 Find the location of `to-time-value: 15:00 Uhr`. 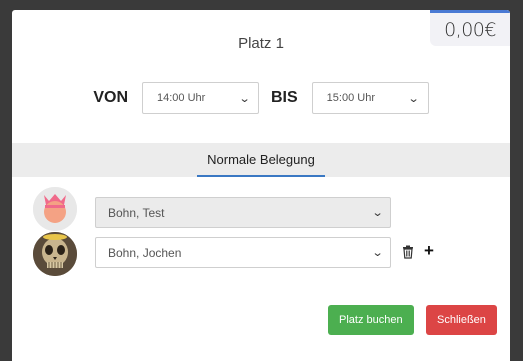

to-time-value: 15:00 Uhr is located at coordinates (350, 98).